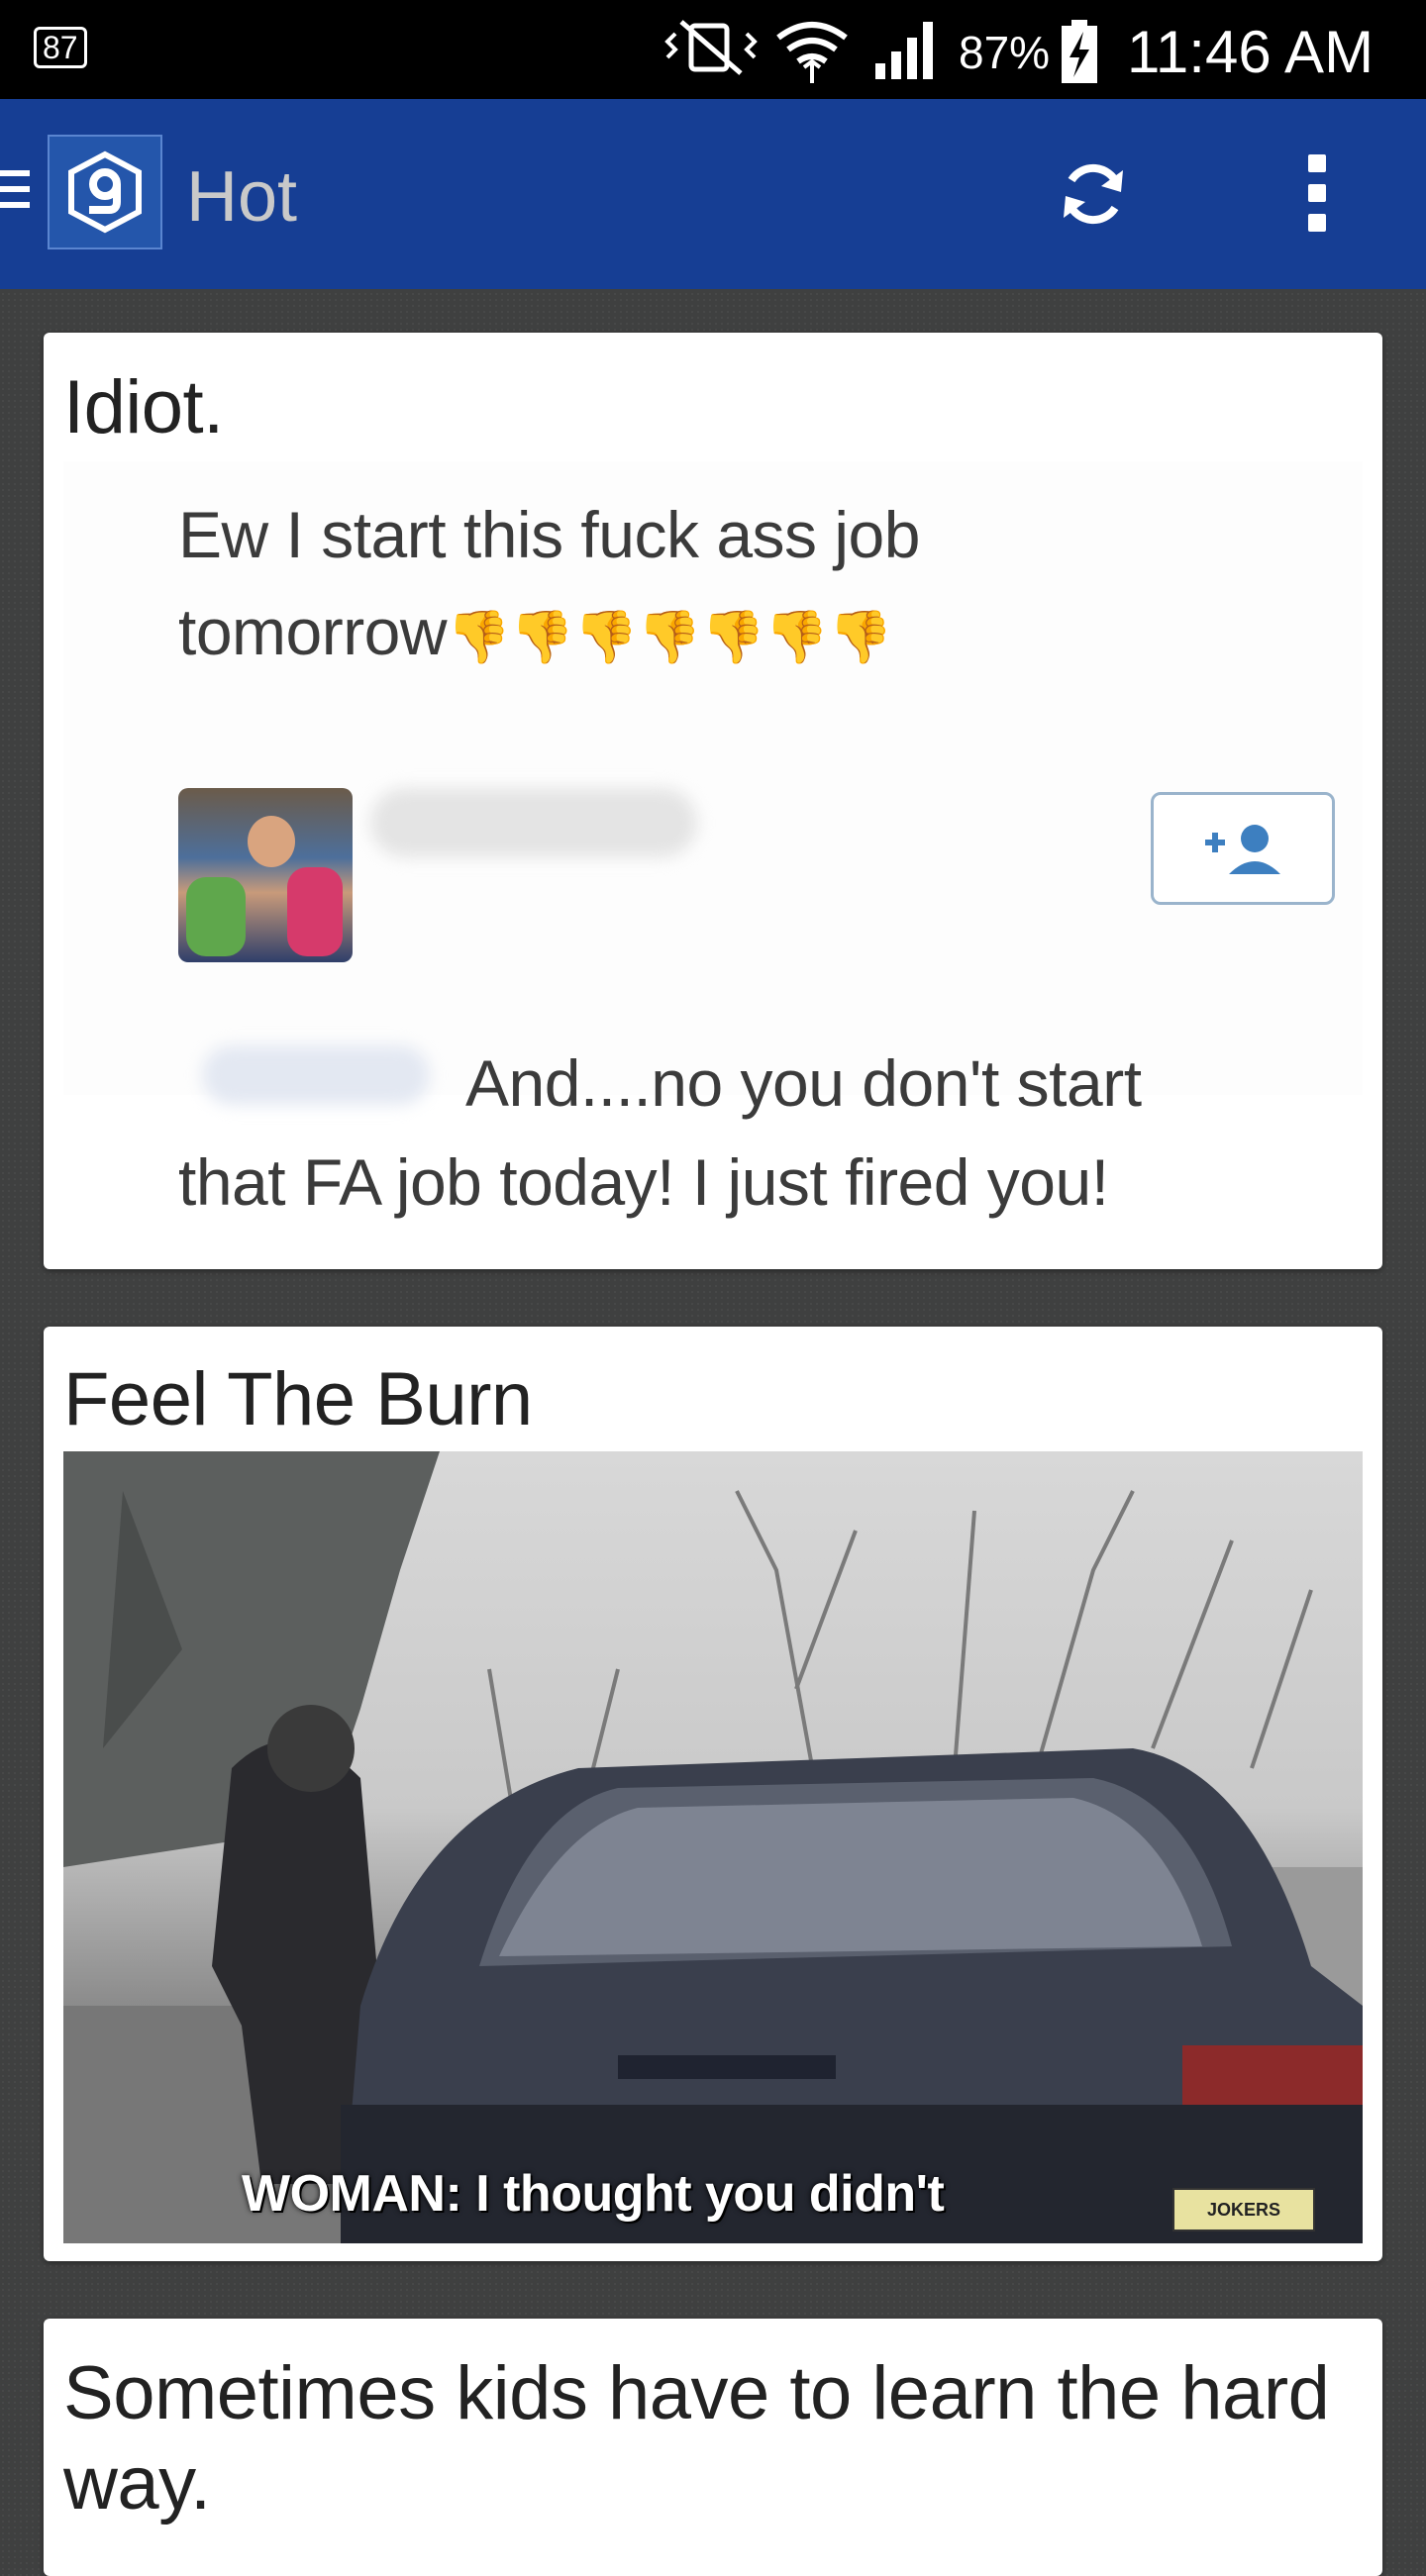 Image resolution: width=1426 pixels, height=2576 pixels. What do you see at coordinates (906, 53) in the screenshot?
I see `signal-strength-icon` at bounding box center [906, 53].